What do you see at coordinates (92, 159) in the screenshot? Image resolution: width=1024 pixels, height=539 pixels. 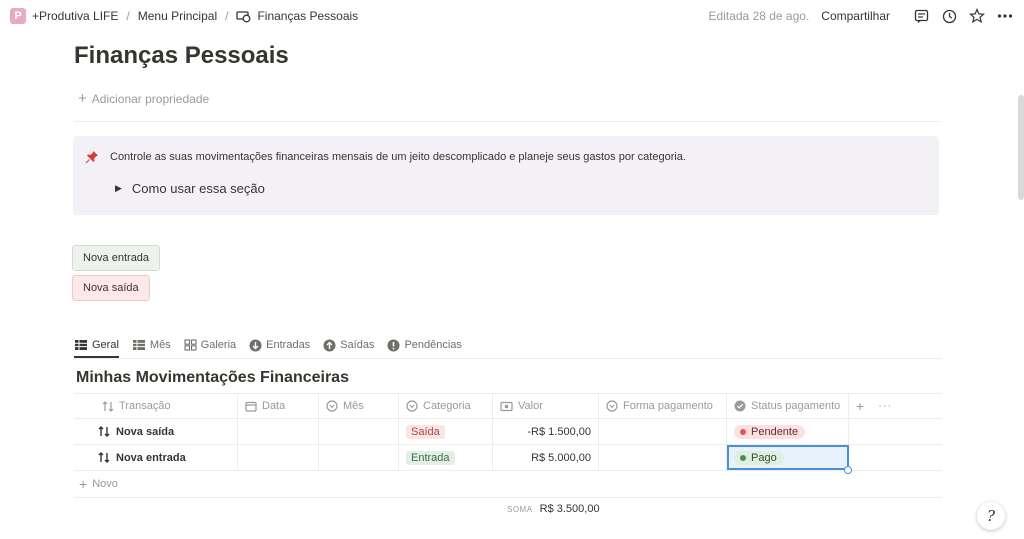 I see `pushpin-icon` at bounding box center [92, 159].